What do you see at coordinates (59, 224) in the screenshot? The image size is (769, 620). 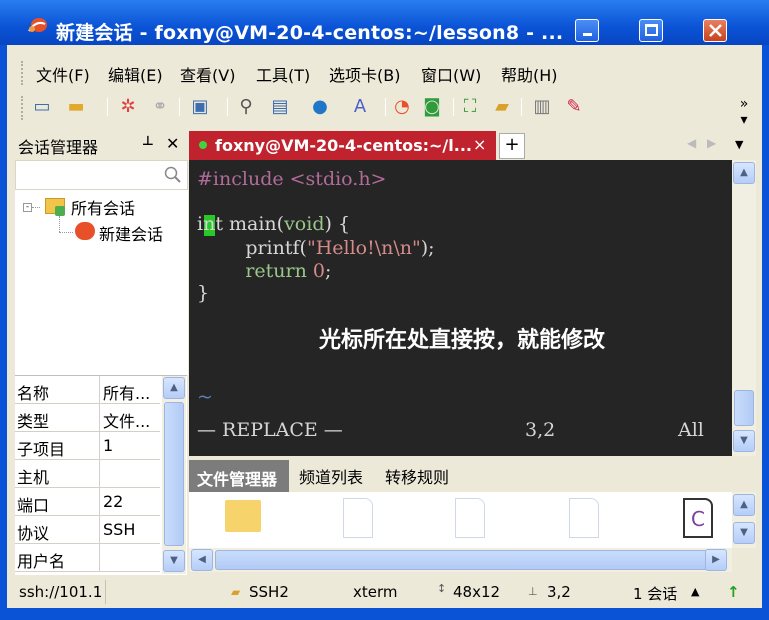 I see `tree-connector` at bounding box center [59, 224].